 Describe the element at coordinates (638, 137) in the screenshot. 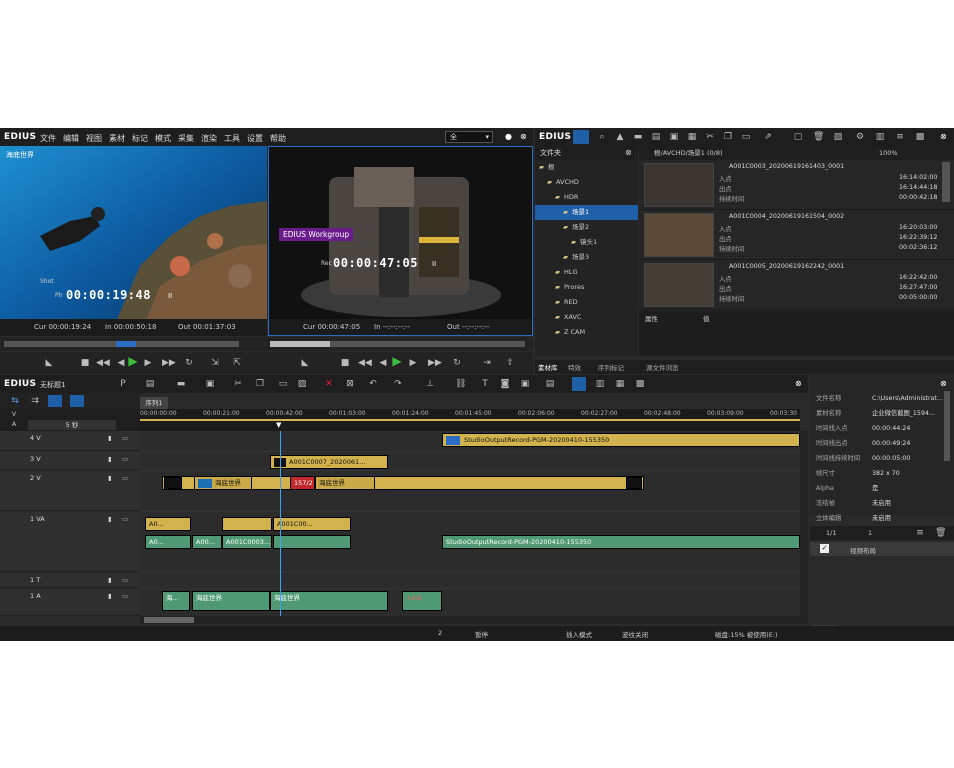

I see `folder-icon: ▬` at that location.